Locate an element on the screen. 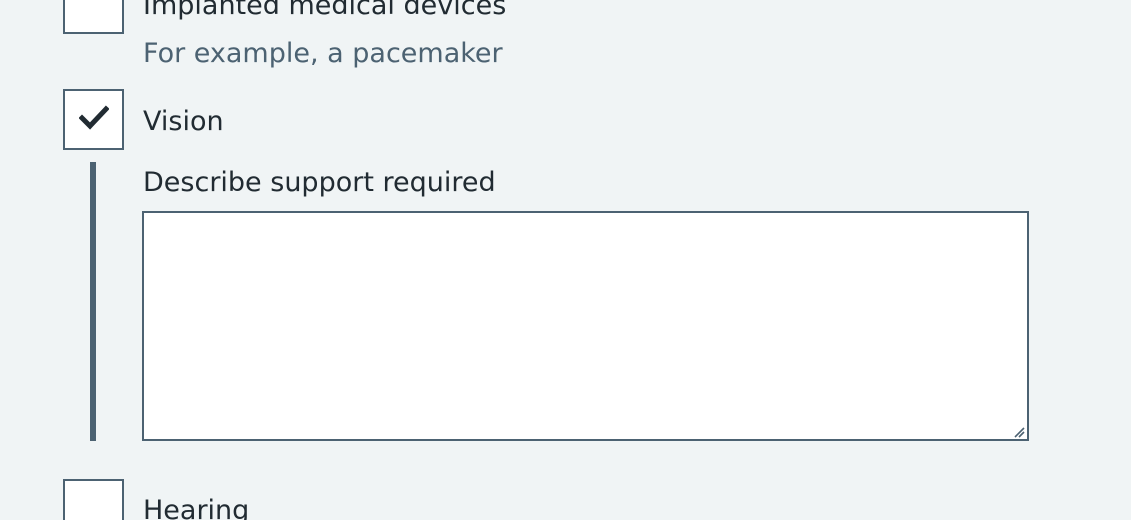  checkmark-icon is located at coordinates (94, 117).